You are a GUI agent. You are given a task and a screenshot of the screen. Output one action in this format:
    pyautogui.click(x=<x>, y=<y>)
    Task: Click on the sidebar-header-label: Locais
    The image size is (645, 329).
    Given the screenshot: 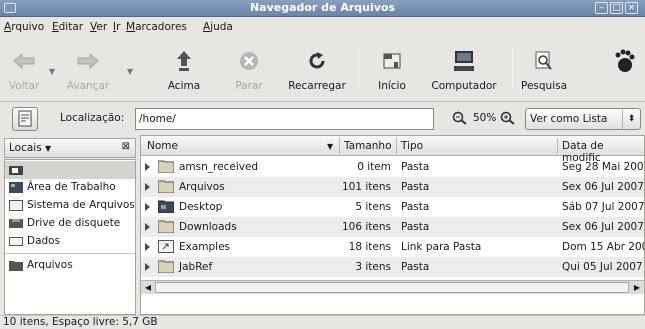 What is the action you would take?
    pyautogui.click(x=25, y=148)
    